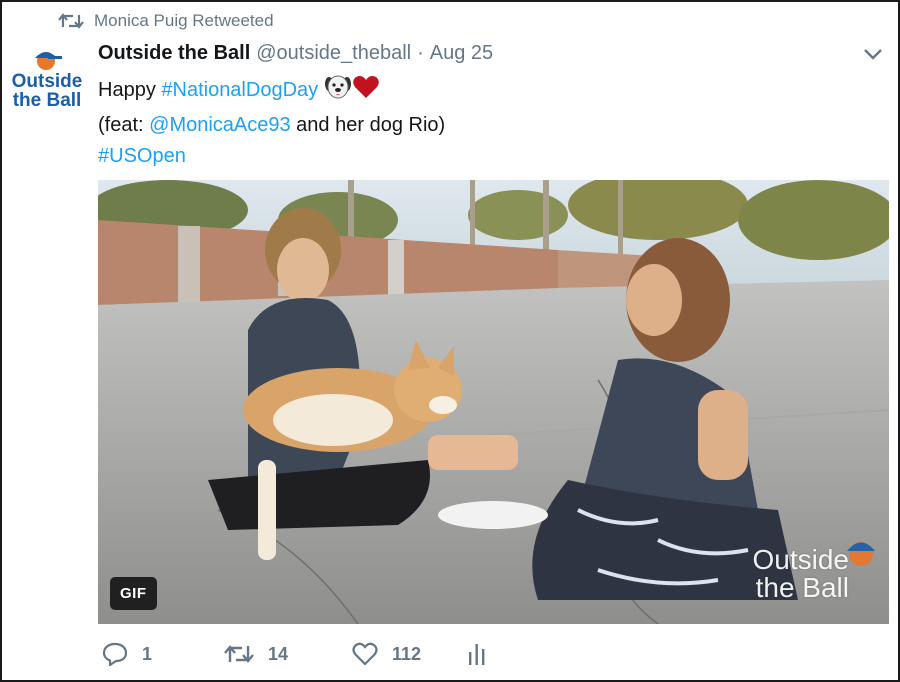 The height and width of the screenshot is (682, 900). I want to click on watermark-logo: Outside the Ball, so click(813, 572).